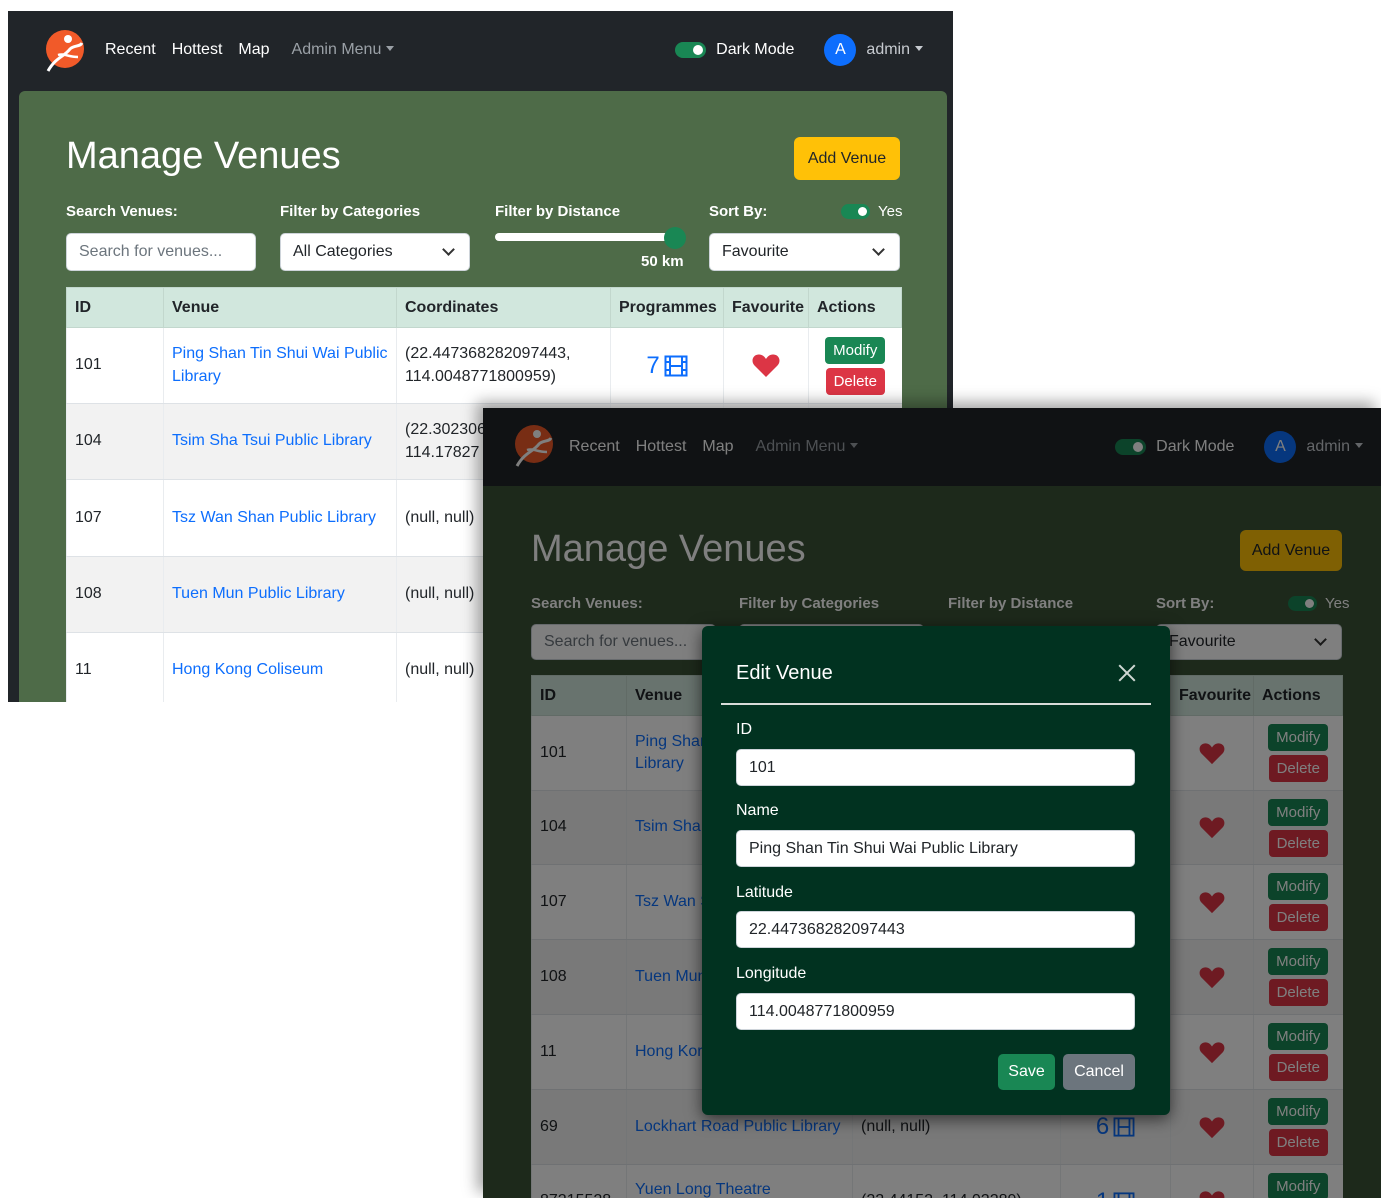  What do you see at coordinates (784, 673) in the screenshot?
I see `modal-title: Edit Venue` at bounding box center [784, 673].